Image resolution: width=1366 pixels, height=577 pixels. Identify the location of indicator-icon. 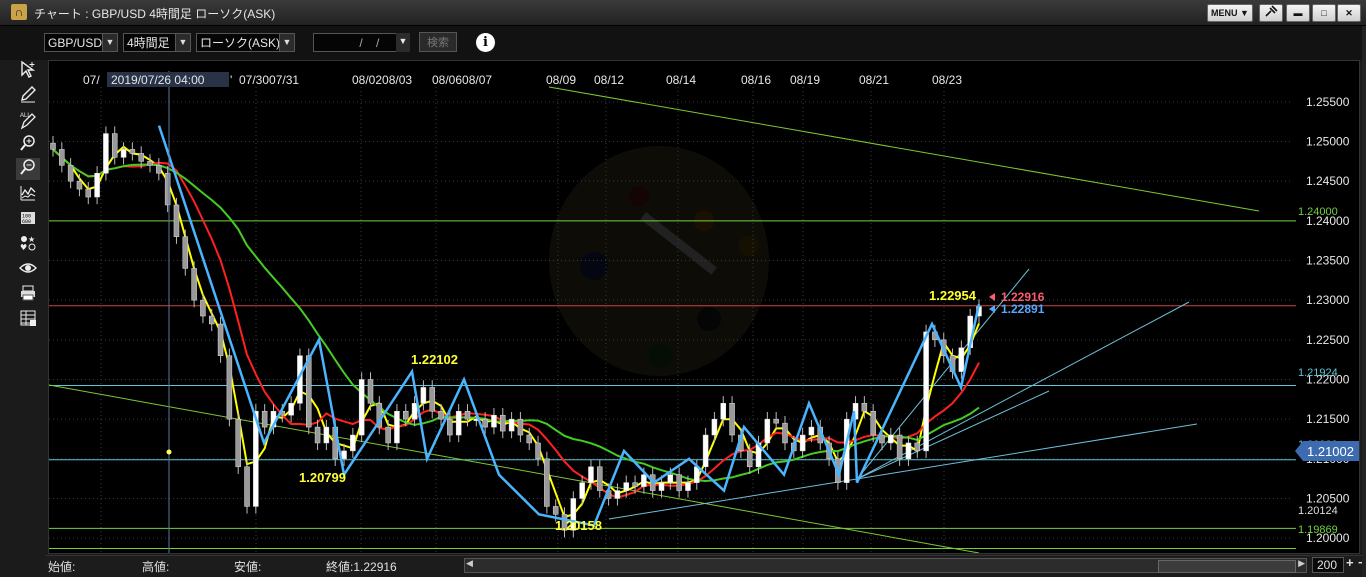
(28, 195).